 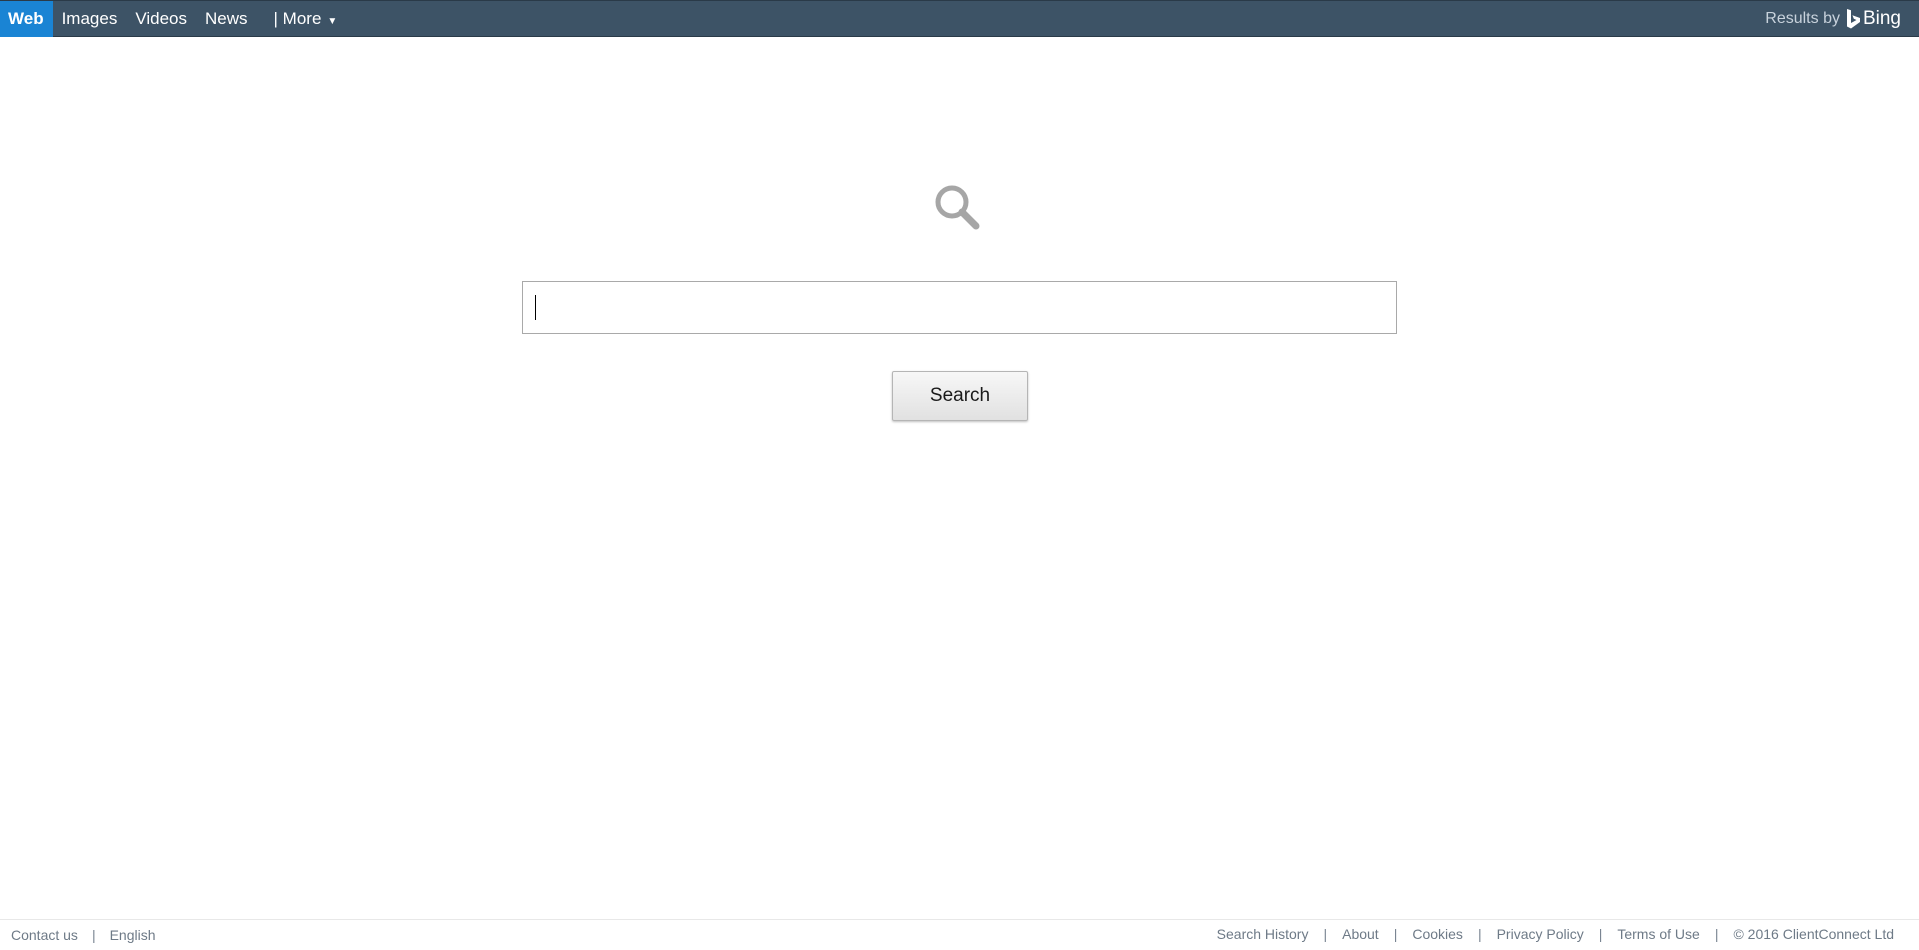 I want to click on footer-left-links: Contact us | English, so click(x=83, y=935).